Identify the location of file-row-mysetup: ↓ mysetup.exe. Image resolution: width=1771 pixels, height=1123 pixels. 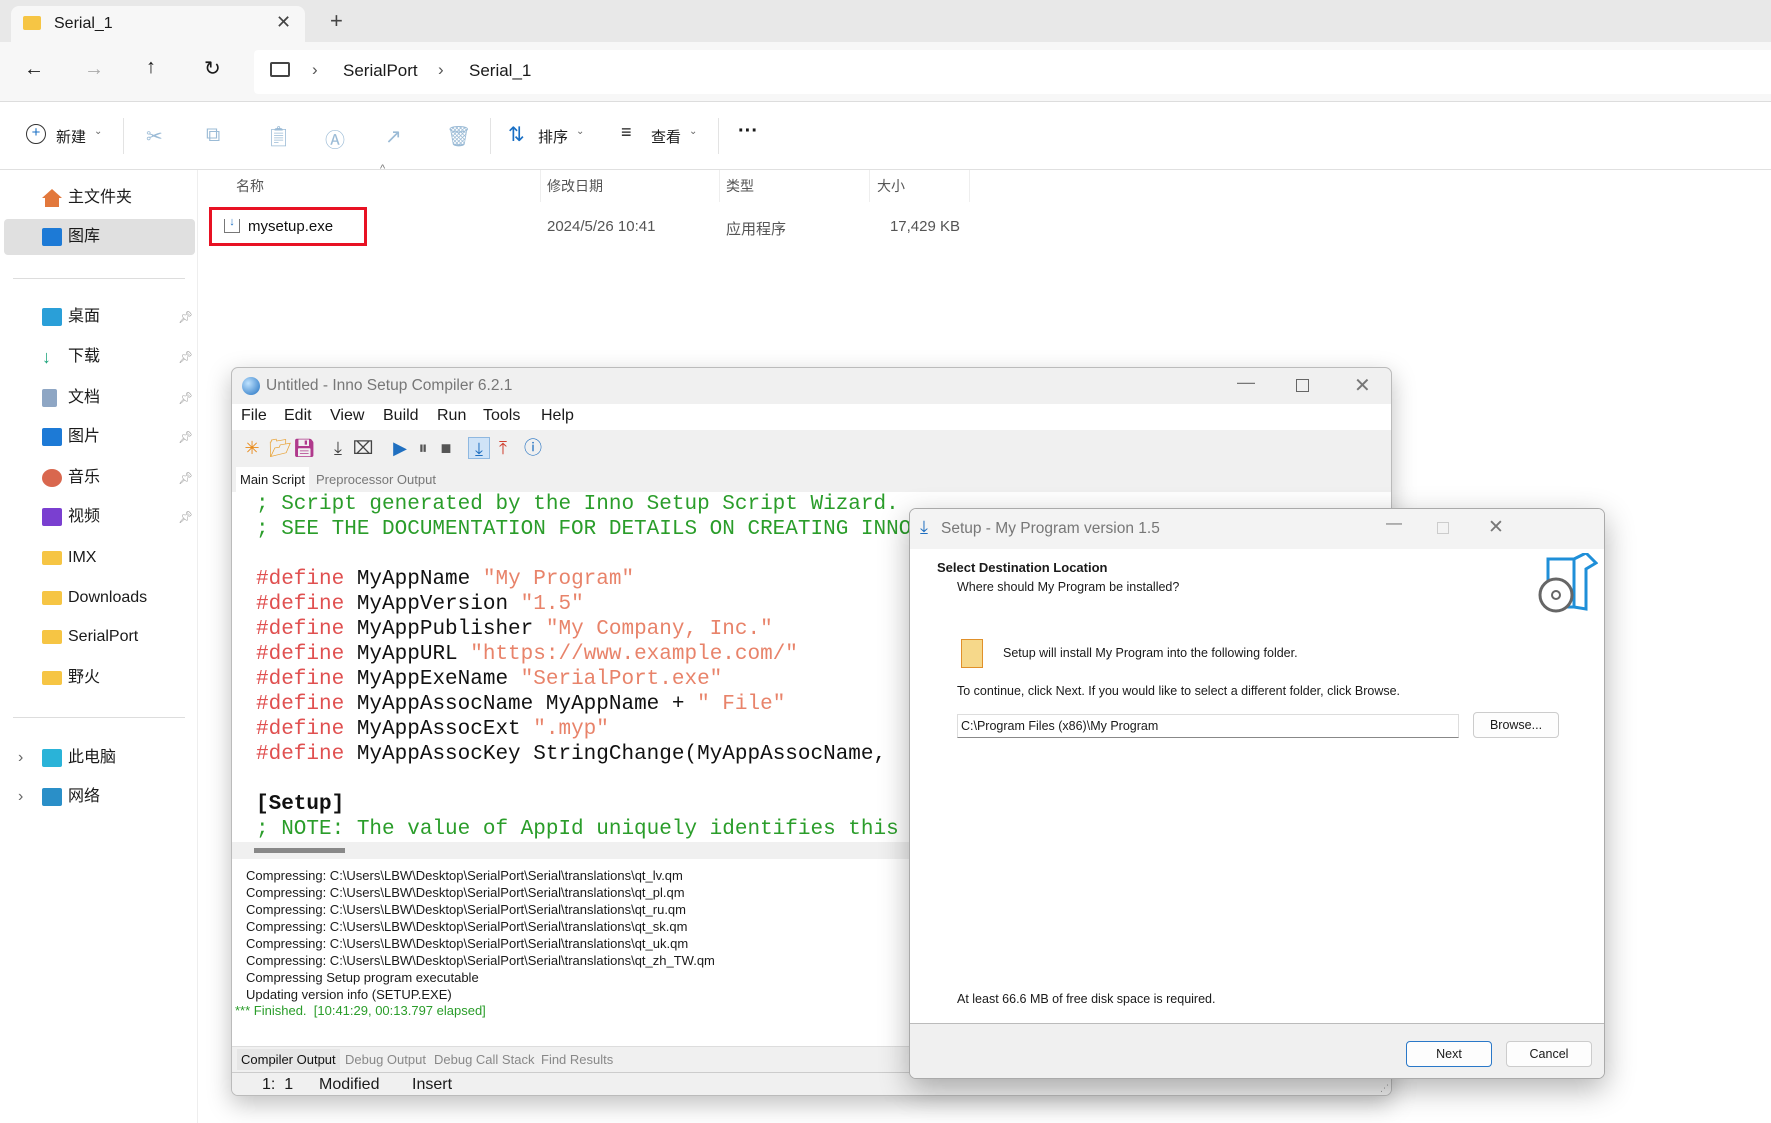
(288, 226).